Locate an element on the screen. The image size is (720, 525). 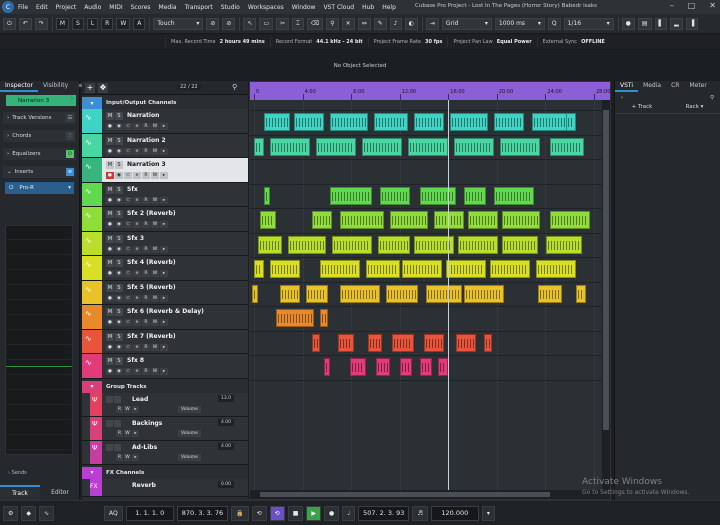
mode-l: L is located at coordinates (92, 23).